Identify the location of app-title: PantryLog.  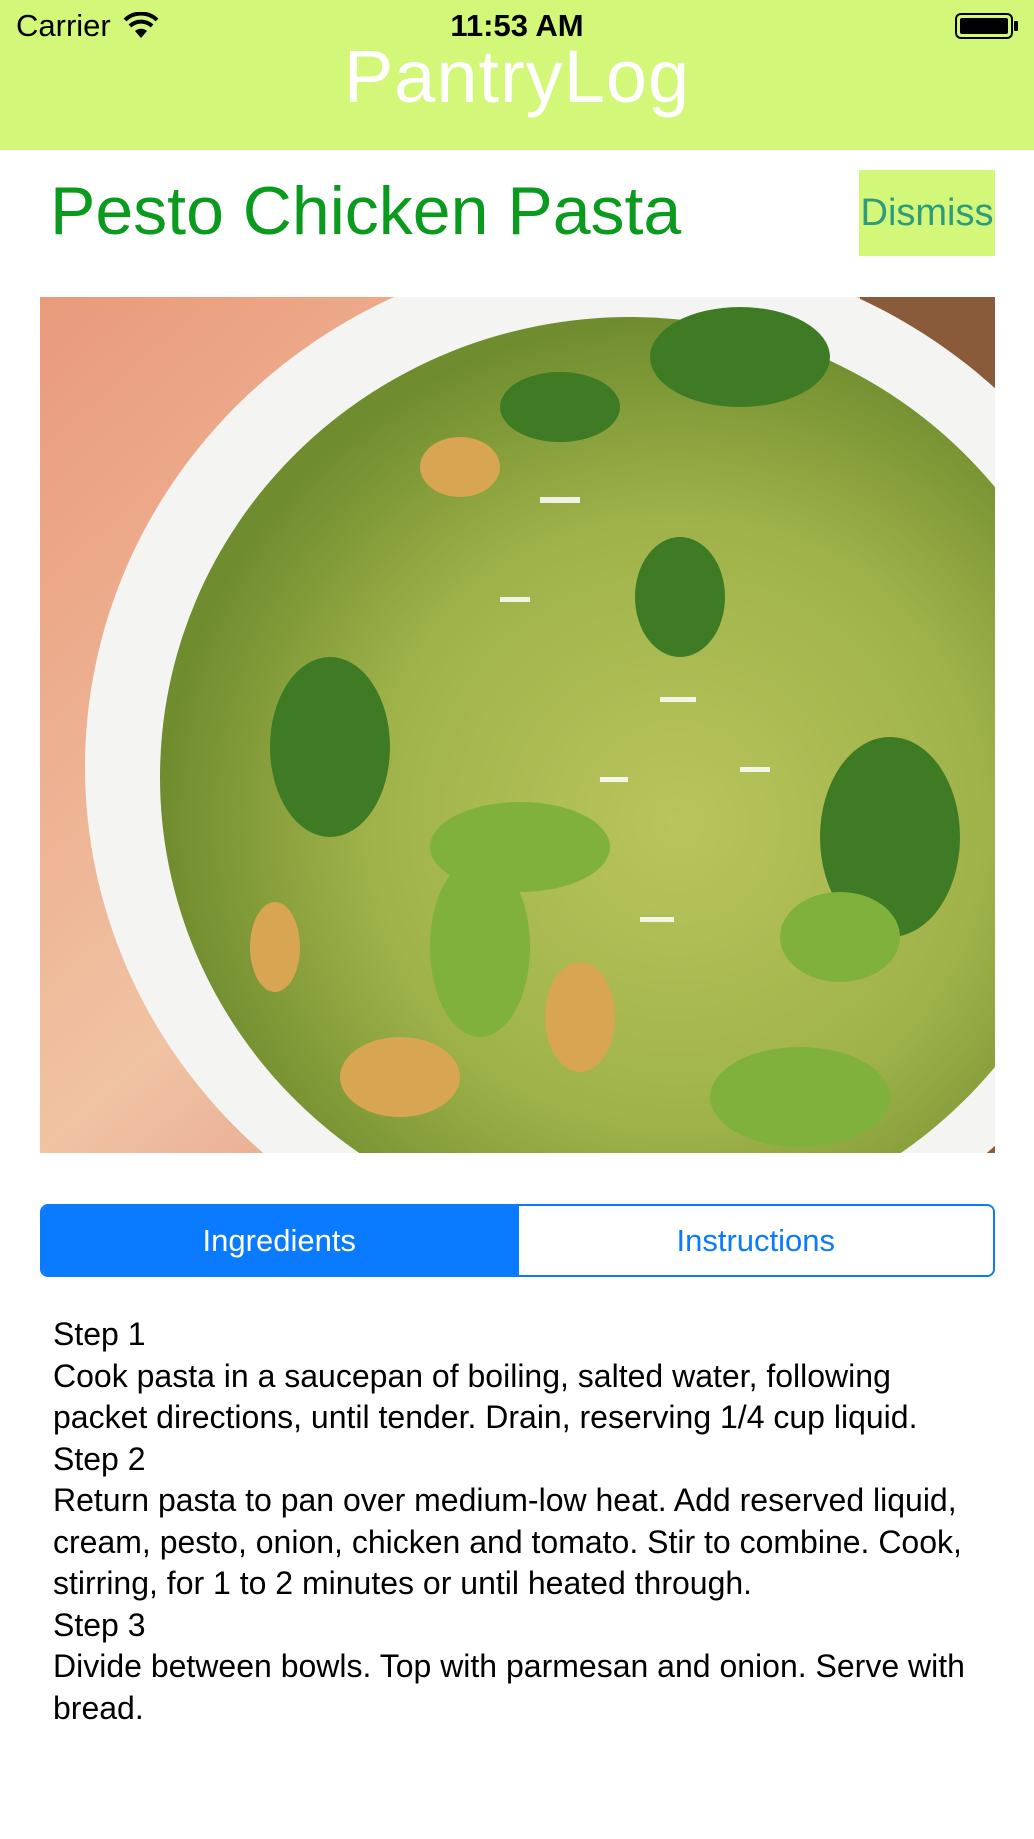
(517, 76).